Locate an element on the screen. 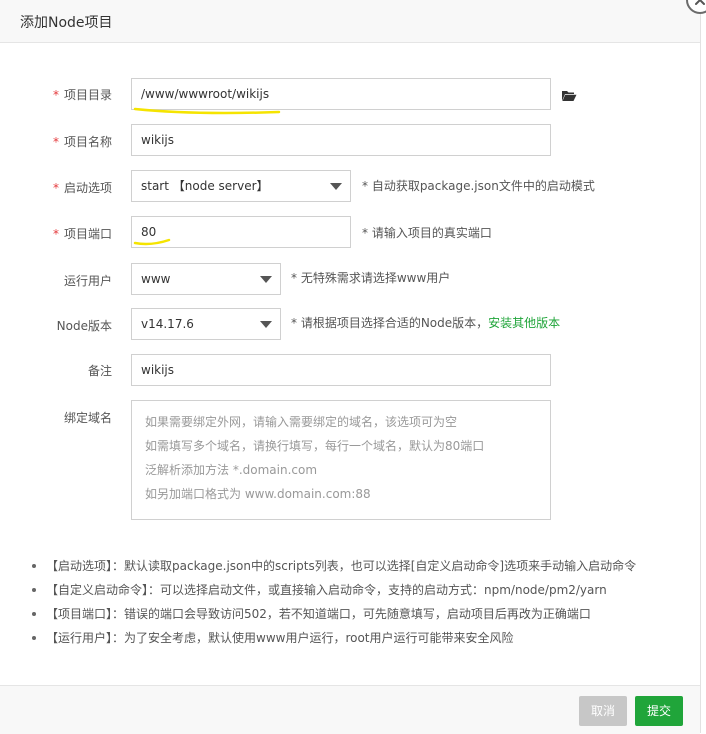 The height and width of the screenshot is (734, 706). start-option-label: * 启动选项 is located at coordinates (56, 187).